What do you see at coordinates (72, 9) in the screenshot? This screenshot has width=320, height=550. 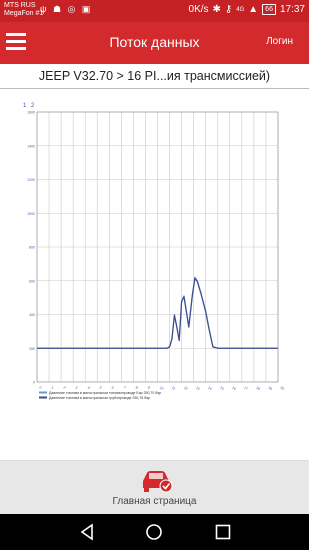 I see `whatsapp-icon: ◎` at bounding box center [72, 9].